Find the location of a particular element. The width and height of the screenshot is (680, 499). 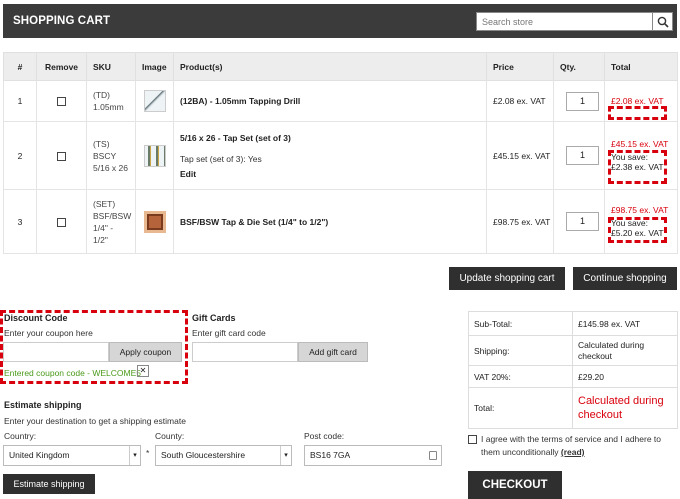

coupon-applied-message: Entered coupon code - WELCOME5 is located at coordinates (73, 373).